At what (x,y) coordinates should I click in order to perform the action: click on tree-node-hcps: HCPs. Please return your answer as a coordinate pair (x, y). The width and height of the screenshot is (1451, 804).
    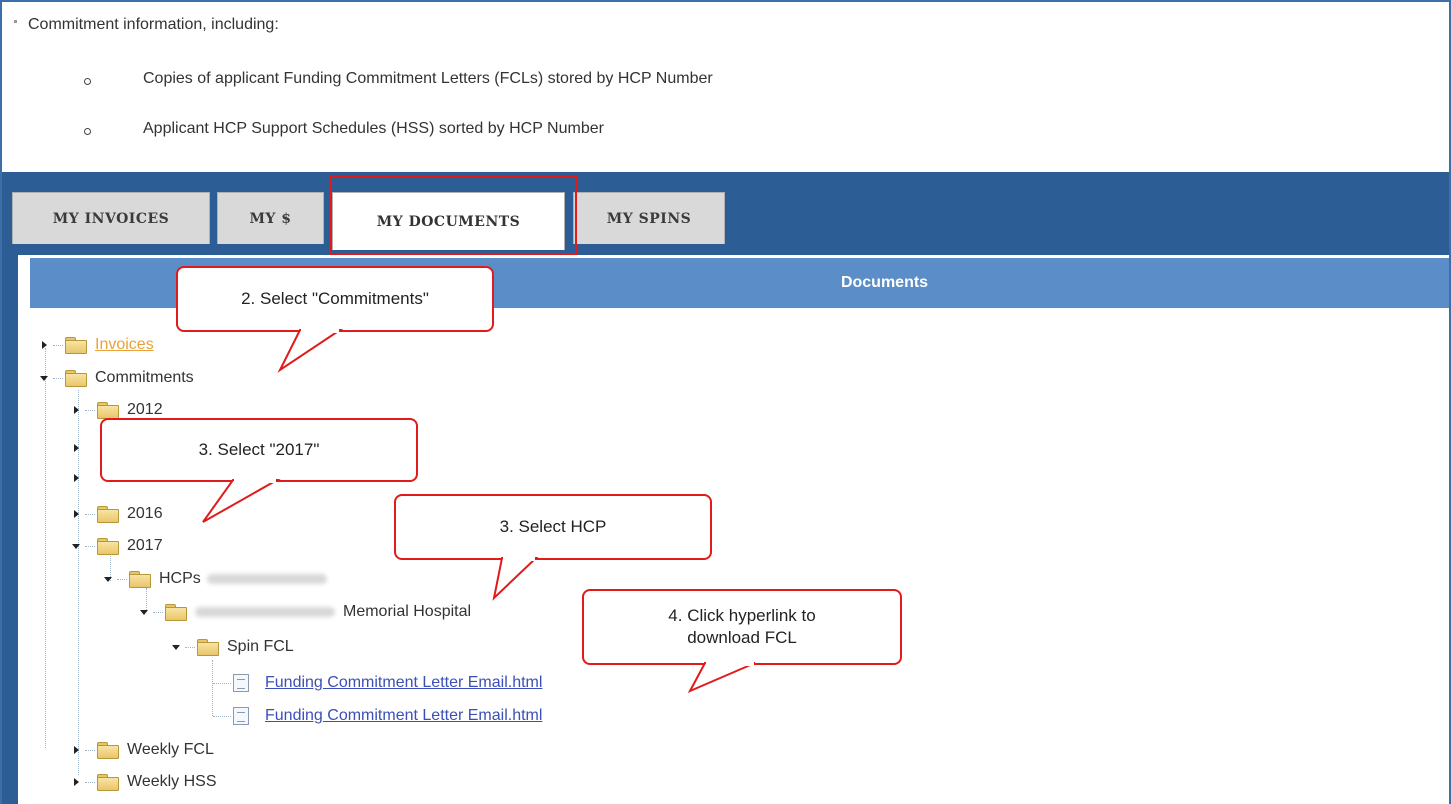
    Looking at the image, I should click on (215, 579).